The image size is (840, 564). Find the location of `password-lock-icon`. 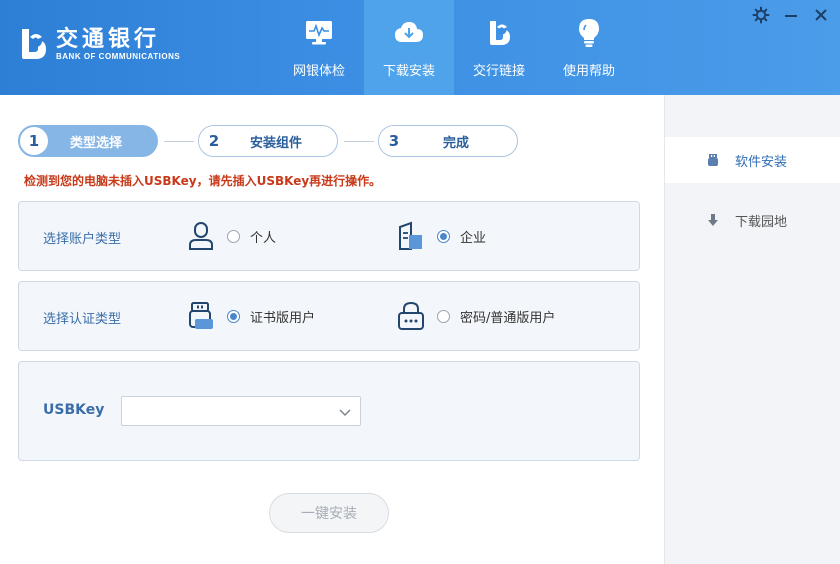

password-lock-icon is located at coordinates (411, 316).